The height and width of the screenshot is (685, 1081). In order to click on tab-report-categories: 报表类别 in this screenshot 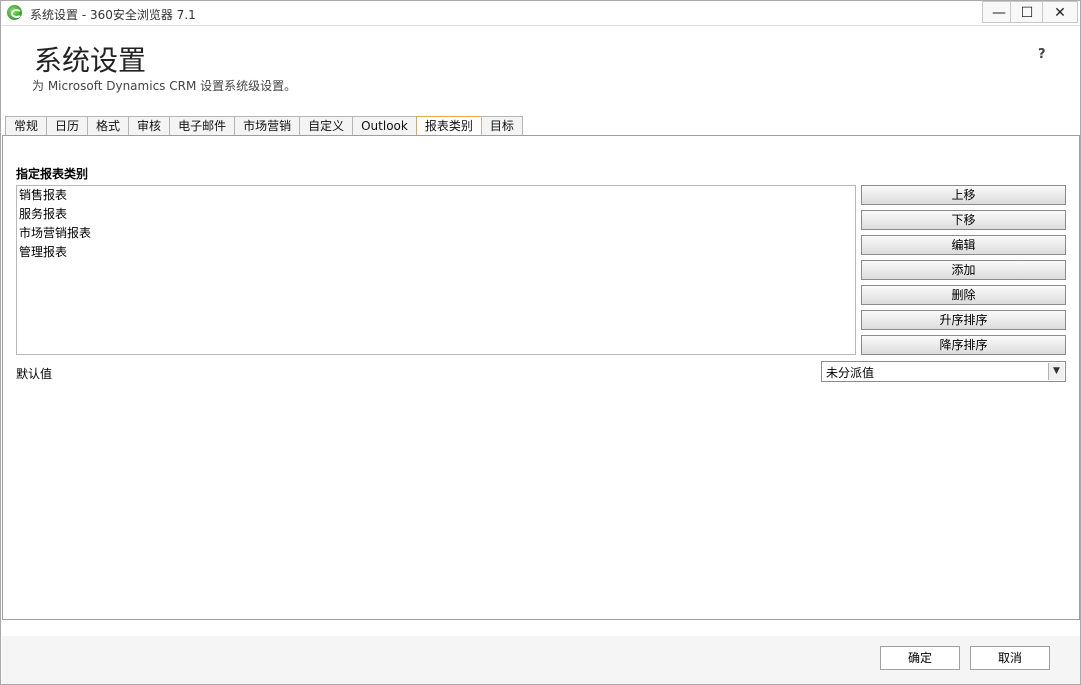, I will do `click(448, 126)`.